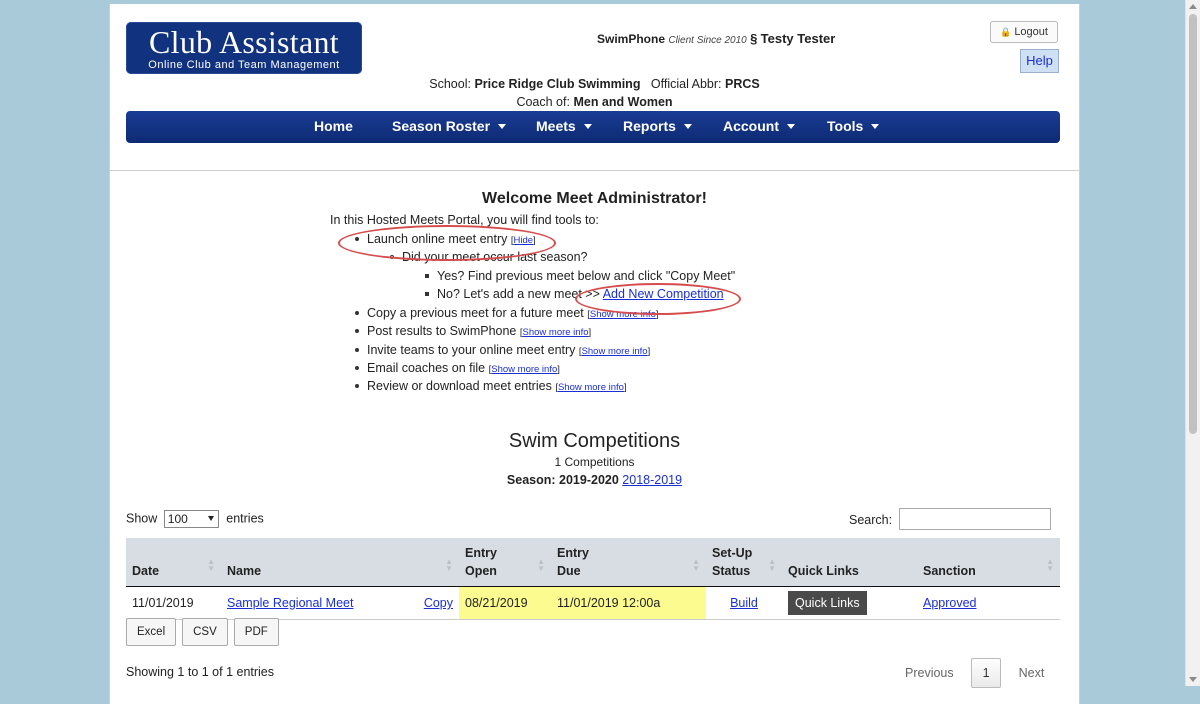 The height and width of the screenshot is (704, 1200). I want to click on nav-reports-label: Reports, so click(649, 126).